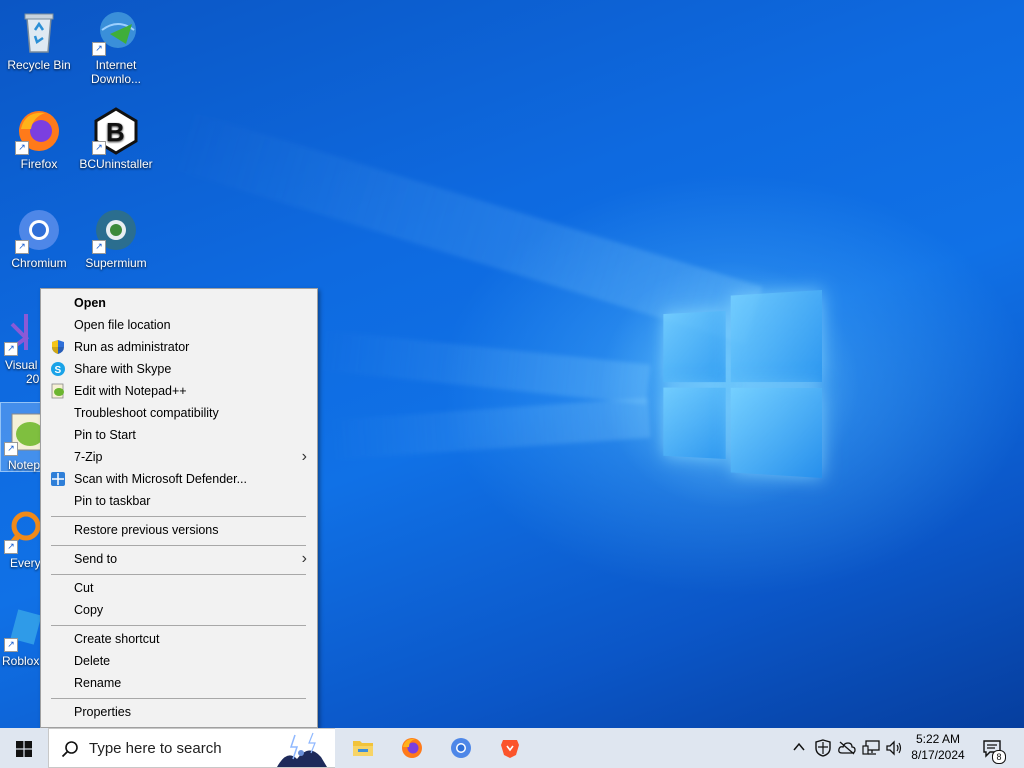  I want to click on desktop-icon-recycle-bin: Recycle Bin, so click(39, 40).